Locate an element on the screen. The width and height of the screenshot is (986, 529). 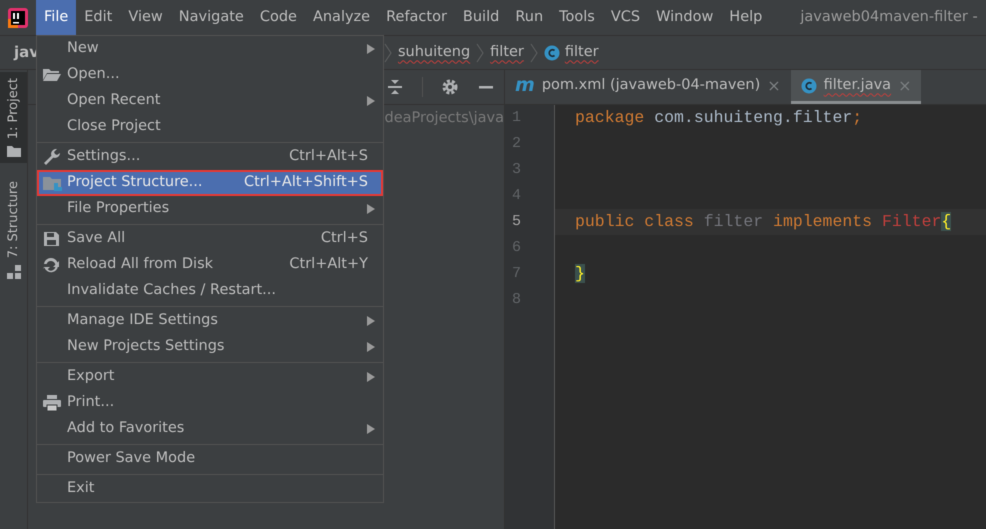
menu-item: File is located at coordinates (56, 17).